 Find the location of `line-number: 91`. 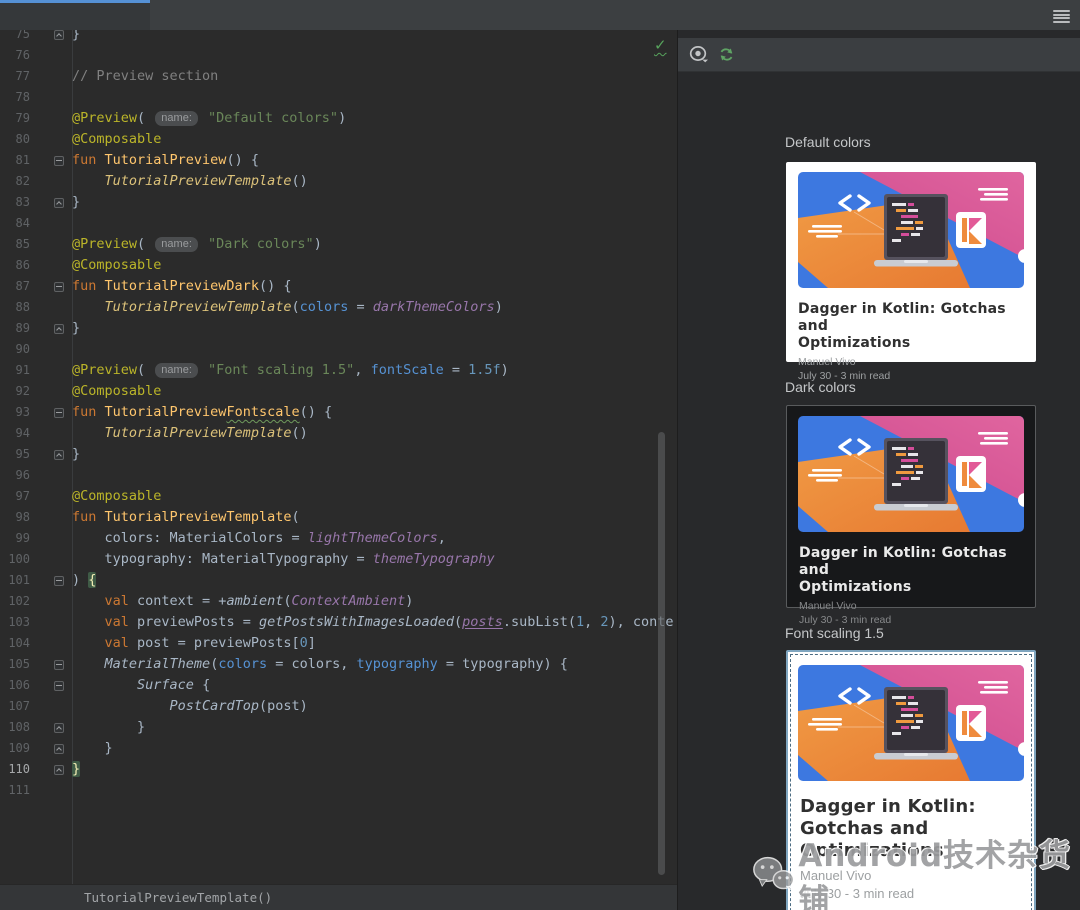

line-number: 91 is located at coordinates (15, 370).